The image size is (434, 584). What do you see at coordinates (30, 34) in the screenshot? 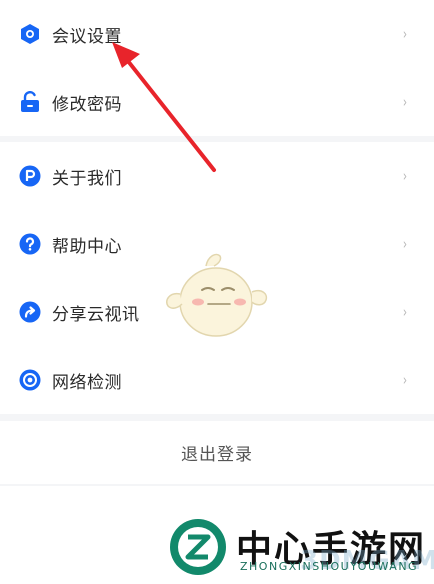
I see `hexagon-icon` at bounding box center [30, 34].